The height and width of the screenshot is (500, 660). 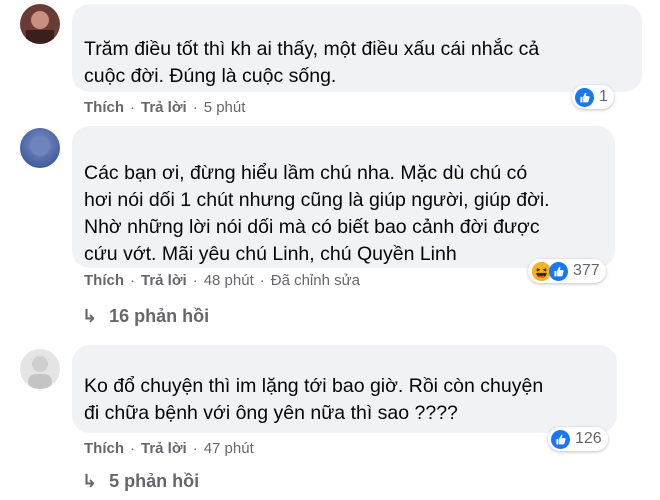 I want to click on comment-actions: Thích · Trả lời · 48 phút · Đã chỉnh sửa, so click(x=222, y=280).